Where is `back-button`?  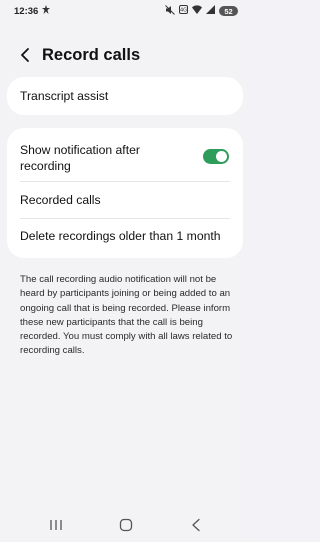
back-button is located at coordinates (25, 55).